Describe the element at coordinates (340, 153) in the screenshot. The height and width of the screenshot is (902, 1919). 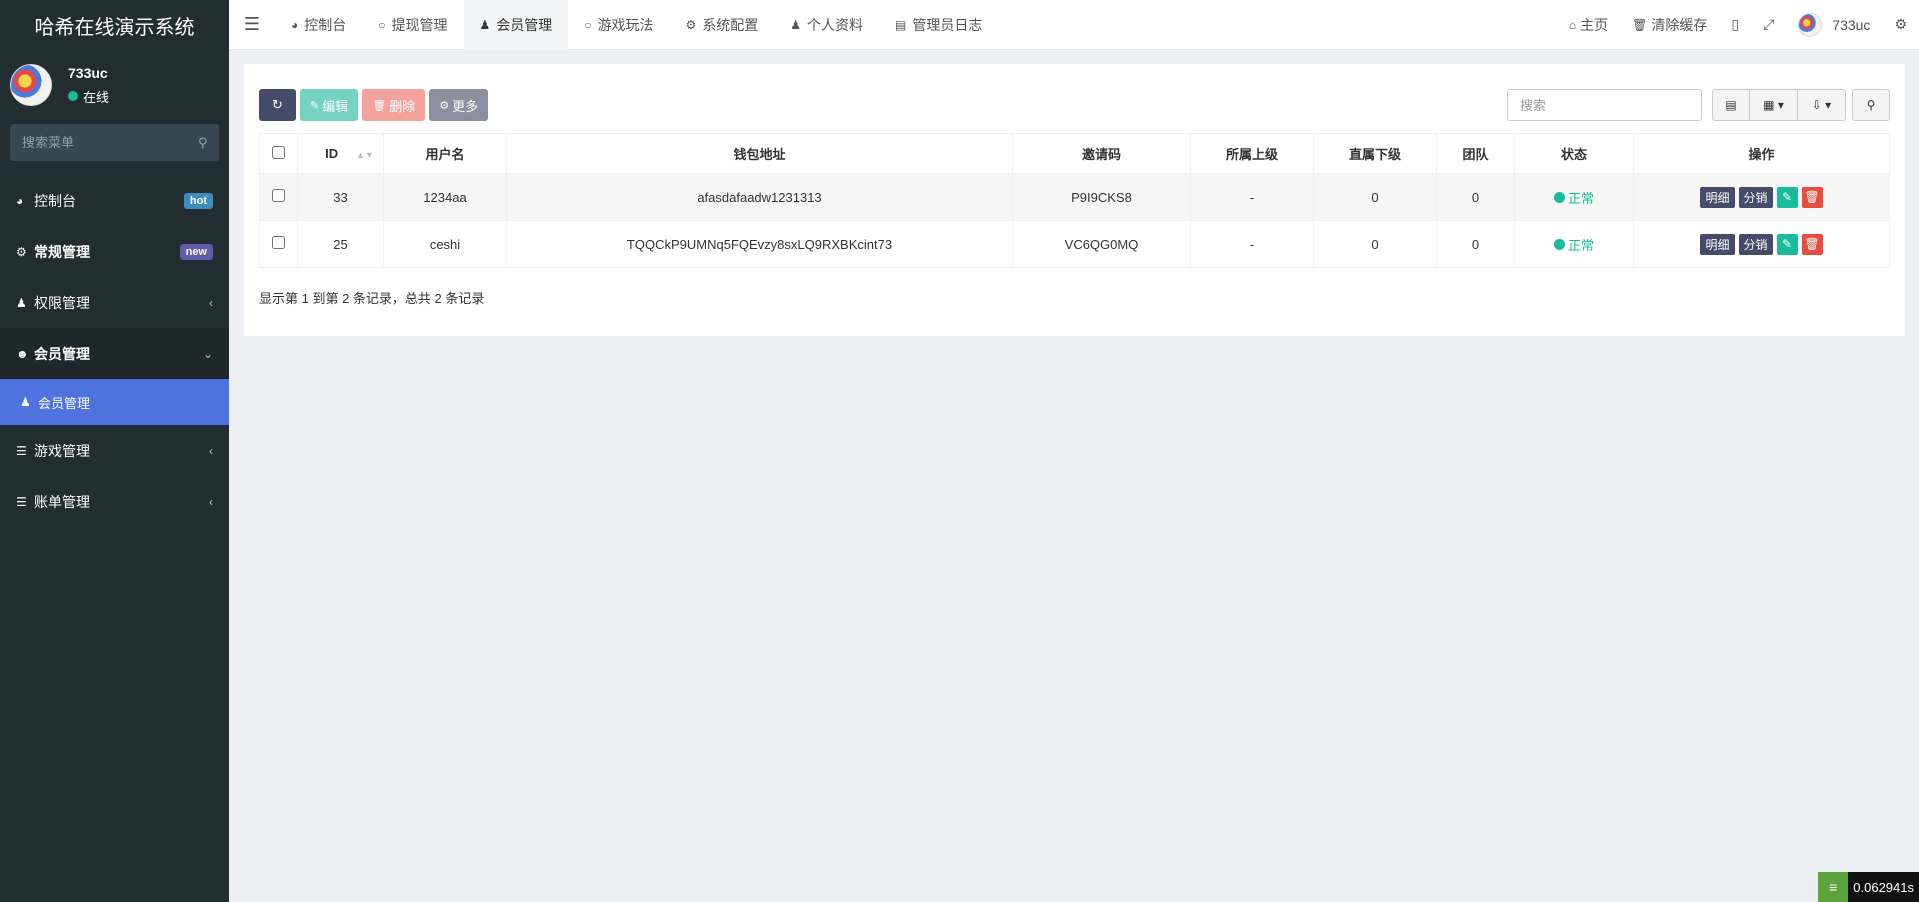
I see `col-id: ID ▲▼` at that location.